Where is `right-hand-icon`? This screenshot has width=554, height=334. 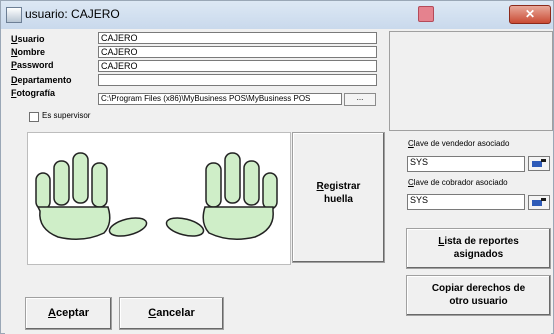
right-hand-icon is located at coordinates (221, 196).